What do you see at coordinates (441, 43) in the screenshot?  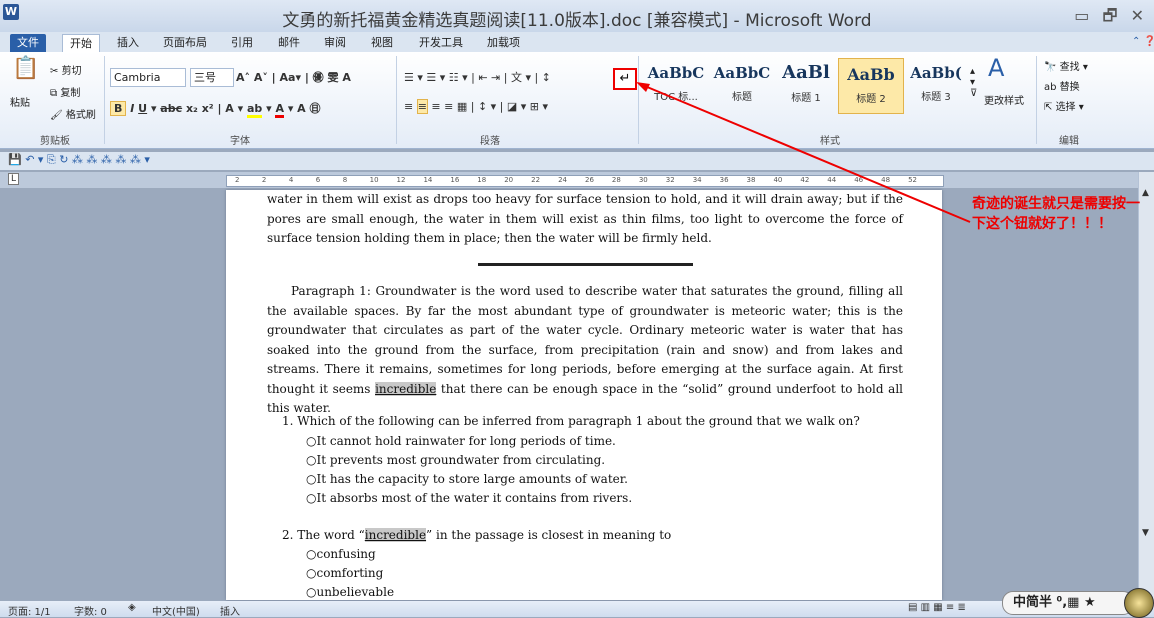 I see `tab-developer: 开发工具` at bounding box center [441, 43].